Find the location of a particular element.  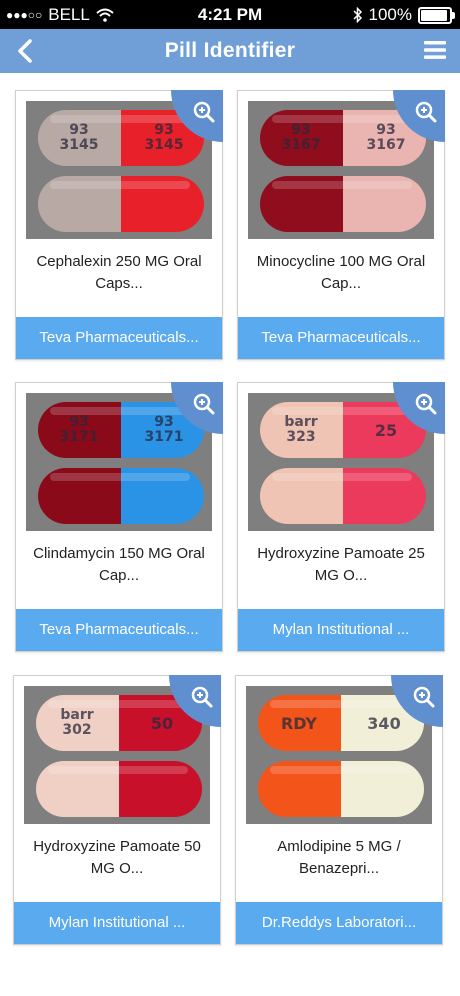

nav-bar: Pill Identifier is located at coordinates (230, 51).